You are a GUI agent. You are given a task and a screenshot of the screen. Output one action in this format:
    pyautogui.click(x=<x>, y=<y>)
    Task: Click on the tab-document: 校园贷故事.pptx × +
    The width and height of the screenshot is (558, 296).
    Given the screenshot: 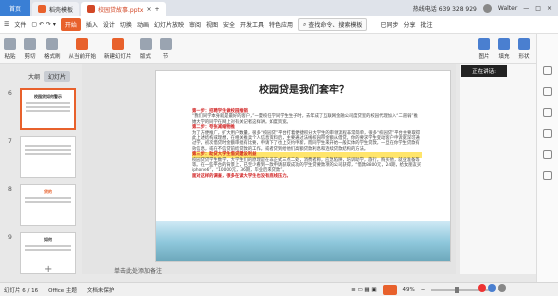 What is the action you would take?
    pyautogui.click(x=123, y=9)
    